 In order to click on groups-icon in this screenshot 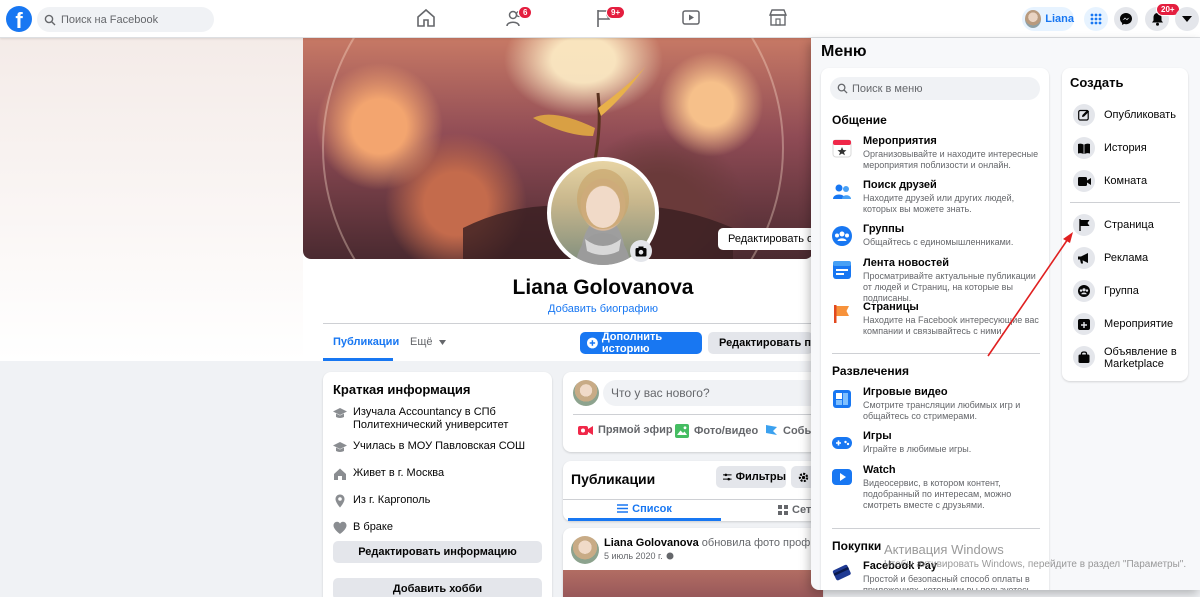, I will do `click(842, 236)`.